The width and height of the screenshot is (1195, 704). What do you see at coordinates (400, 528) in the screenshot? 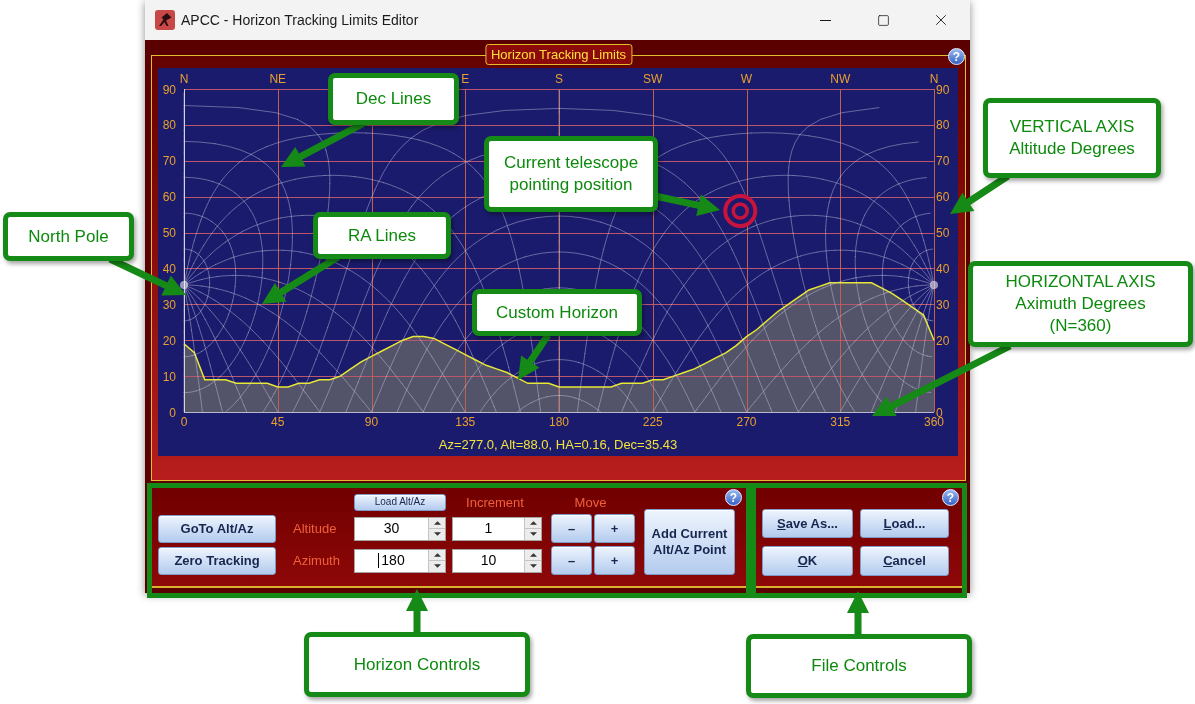
I see `number-field: 30` at bounding box center [400, 528].